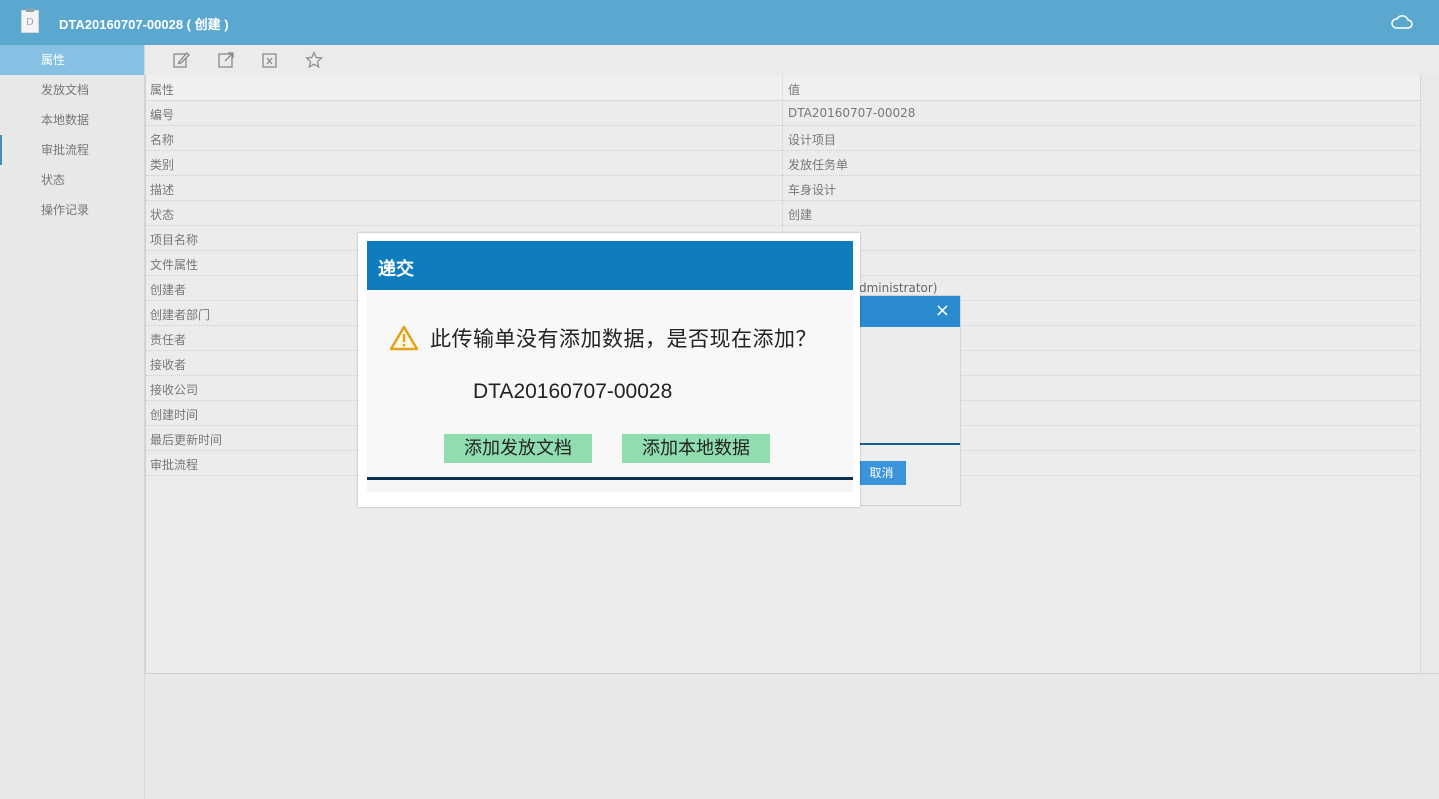  Describe the element at coordinates (174, 415) in the screenshot. I see `property-name: 创建时间` at that location.